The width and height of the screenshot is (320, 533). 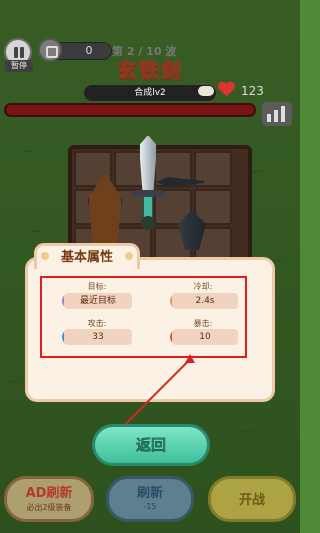 I want to click on start-battle-label: 开战, so click(x=251, y=500).